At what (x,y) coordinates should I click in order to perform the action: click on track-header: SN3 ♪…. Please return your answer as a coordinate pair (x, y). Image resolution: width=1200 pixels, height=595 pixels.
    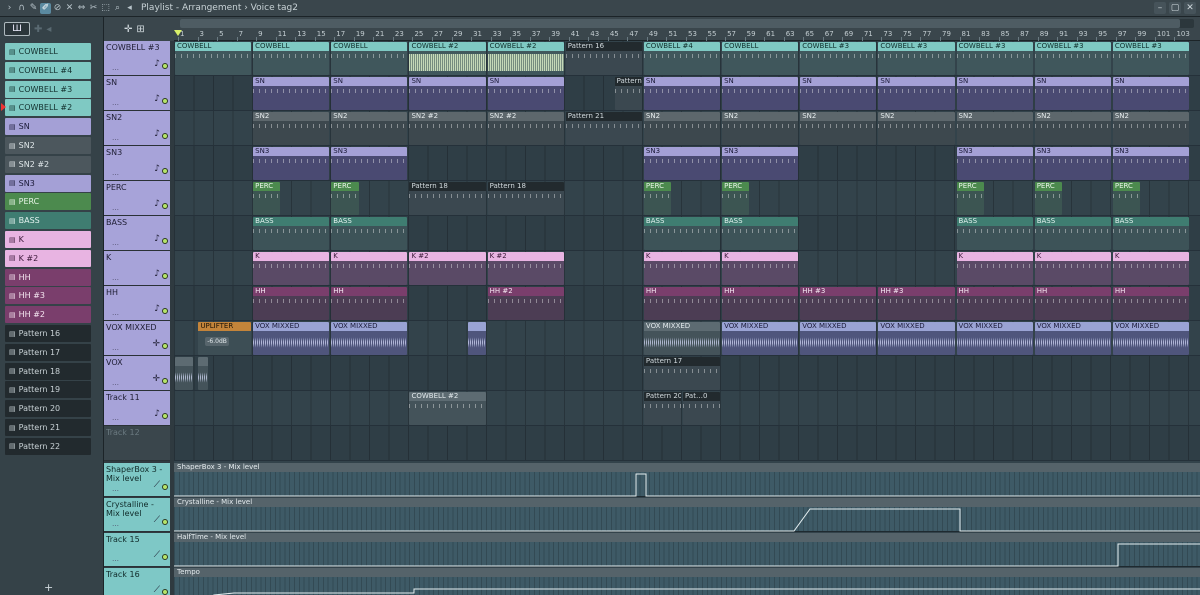
    Looking at the image, I should click on (137, 163).